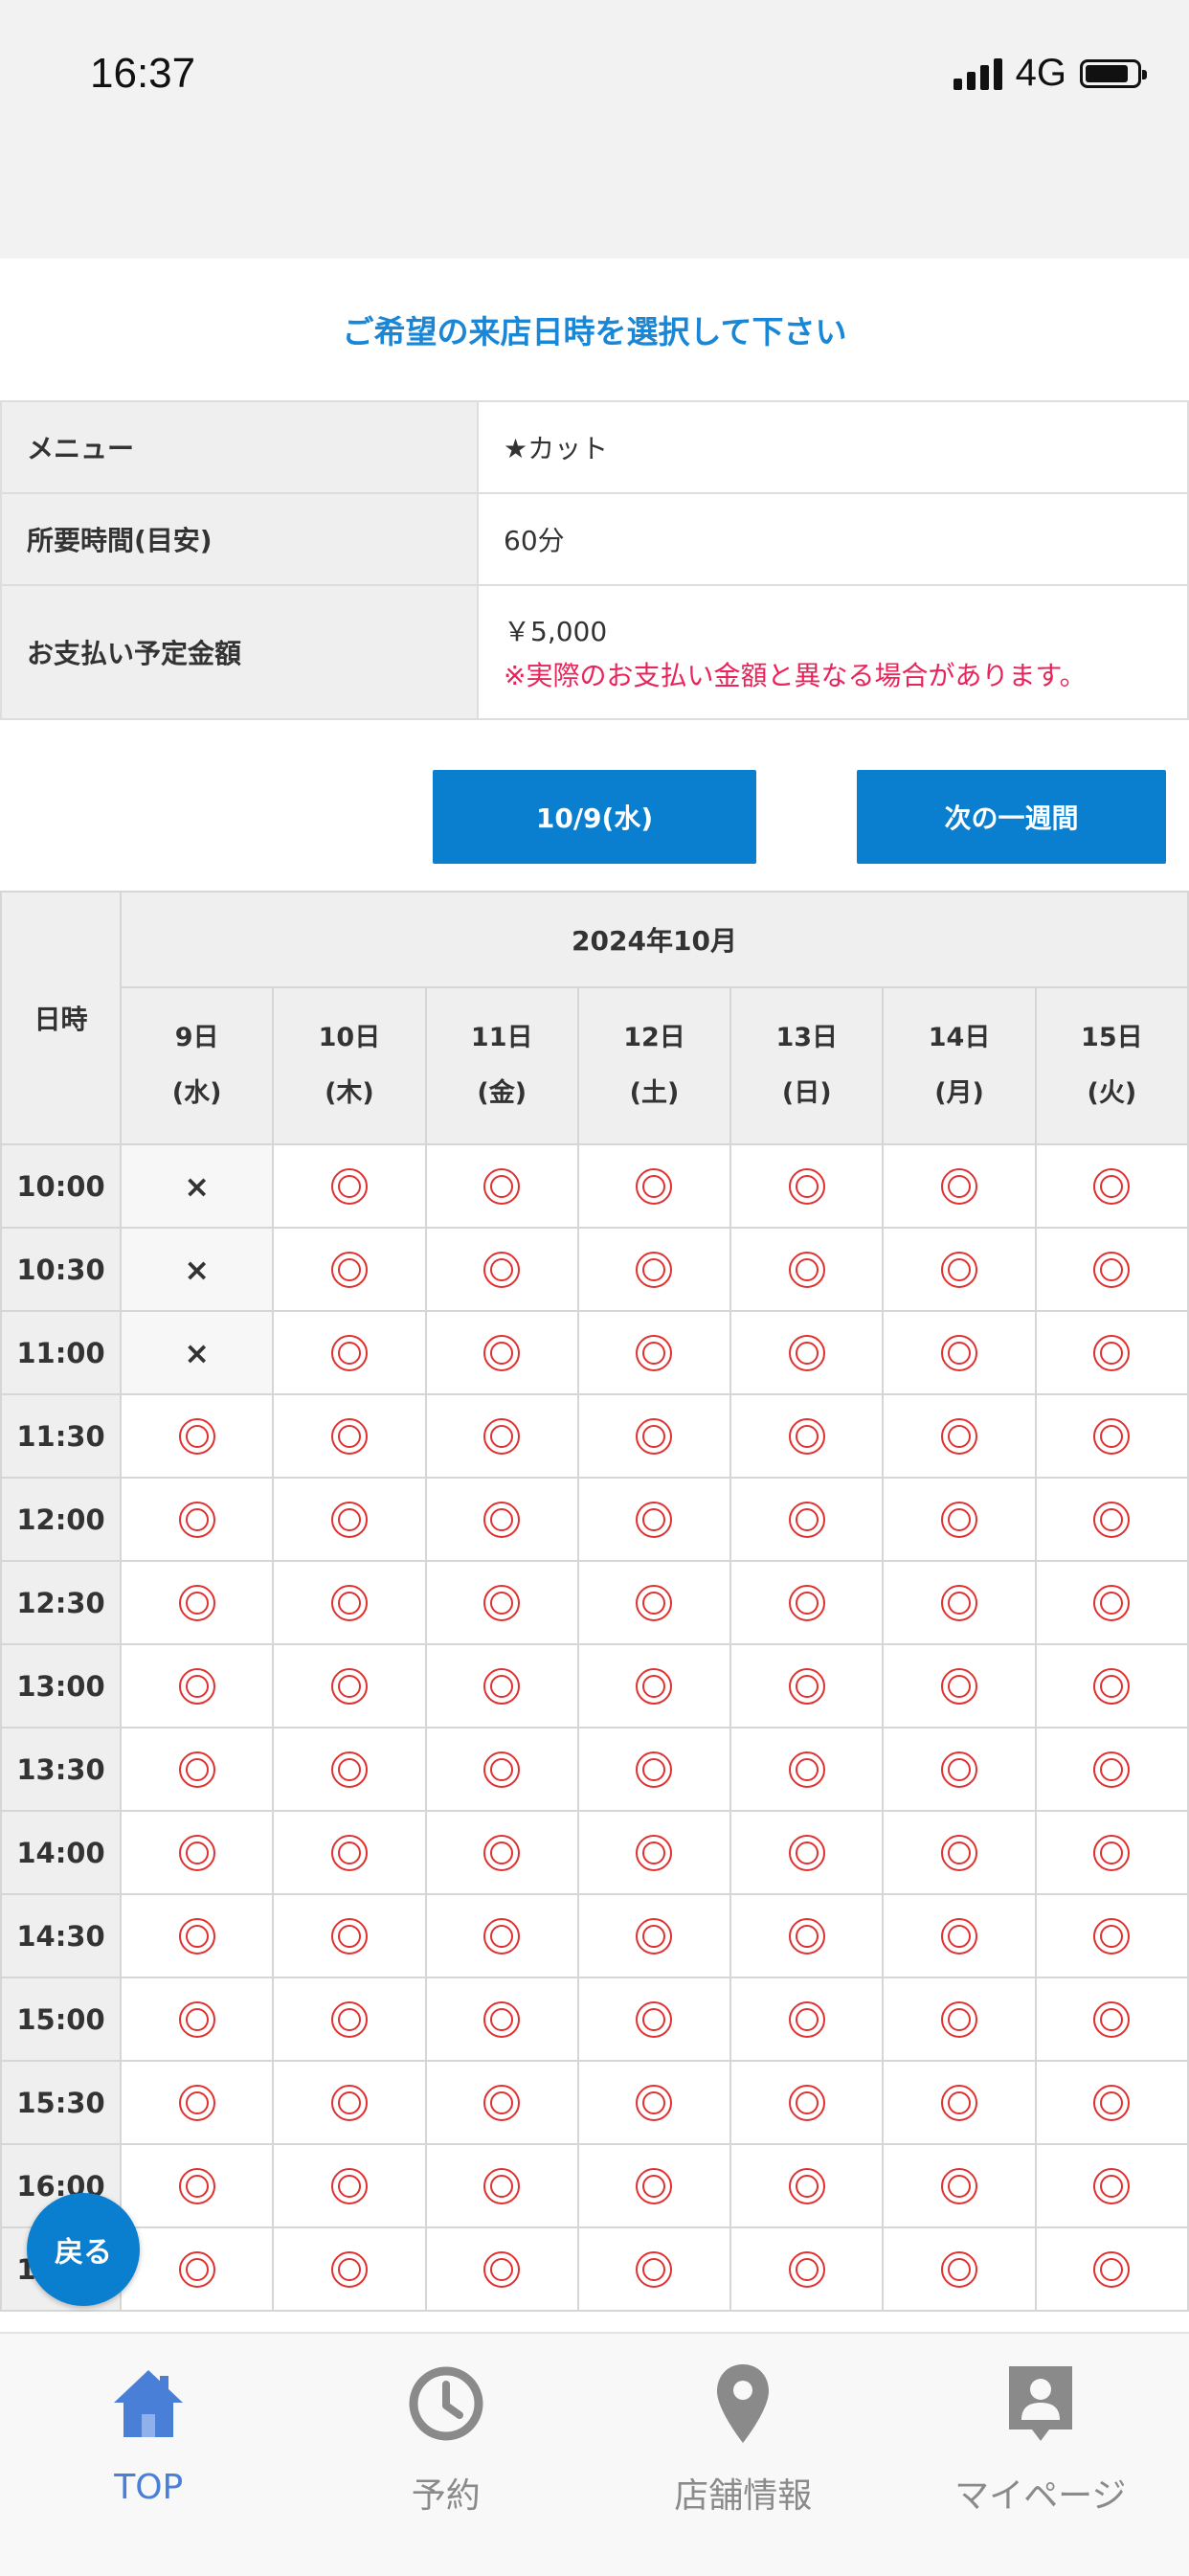 The width and height of the screenshot is (1189, 2576). Describe the element at coordinates (446, 2455) in the screenshot. I see `nav-item-reservation: 予約` at that location.